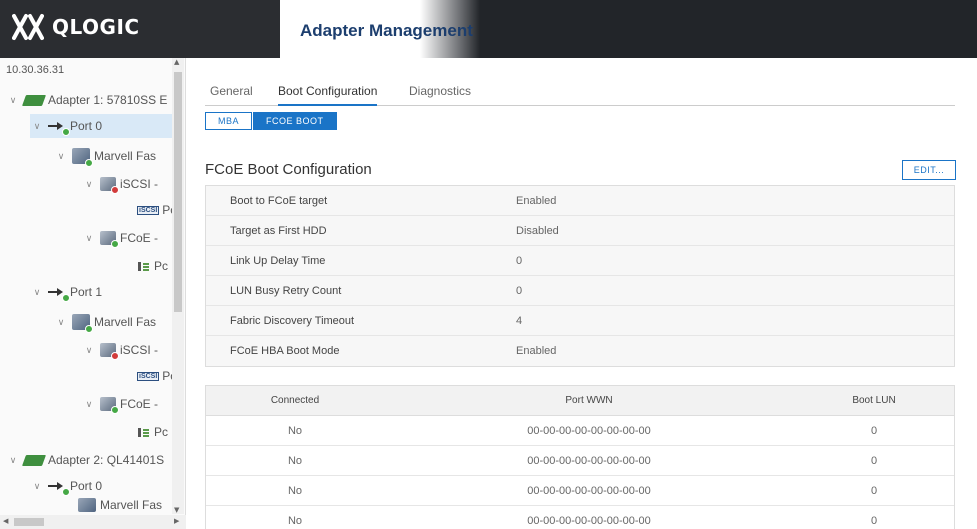 Image resolution: width=977 pixels, height=529 pixels. Describe the element at coordinates (86, 292) in the screenshot. I see `tree-item-label: Port 1` at that location.